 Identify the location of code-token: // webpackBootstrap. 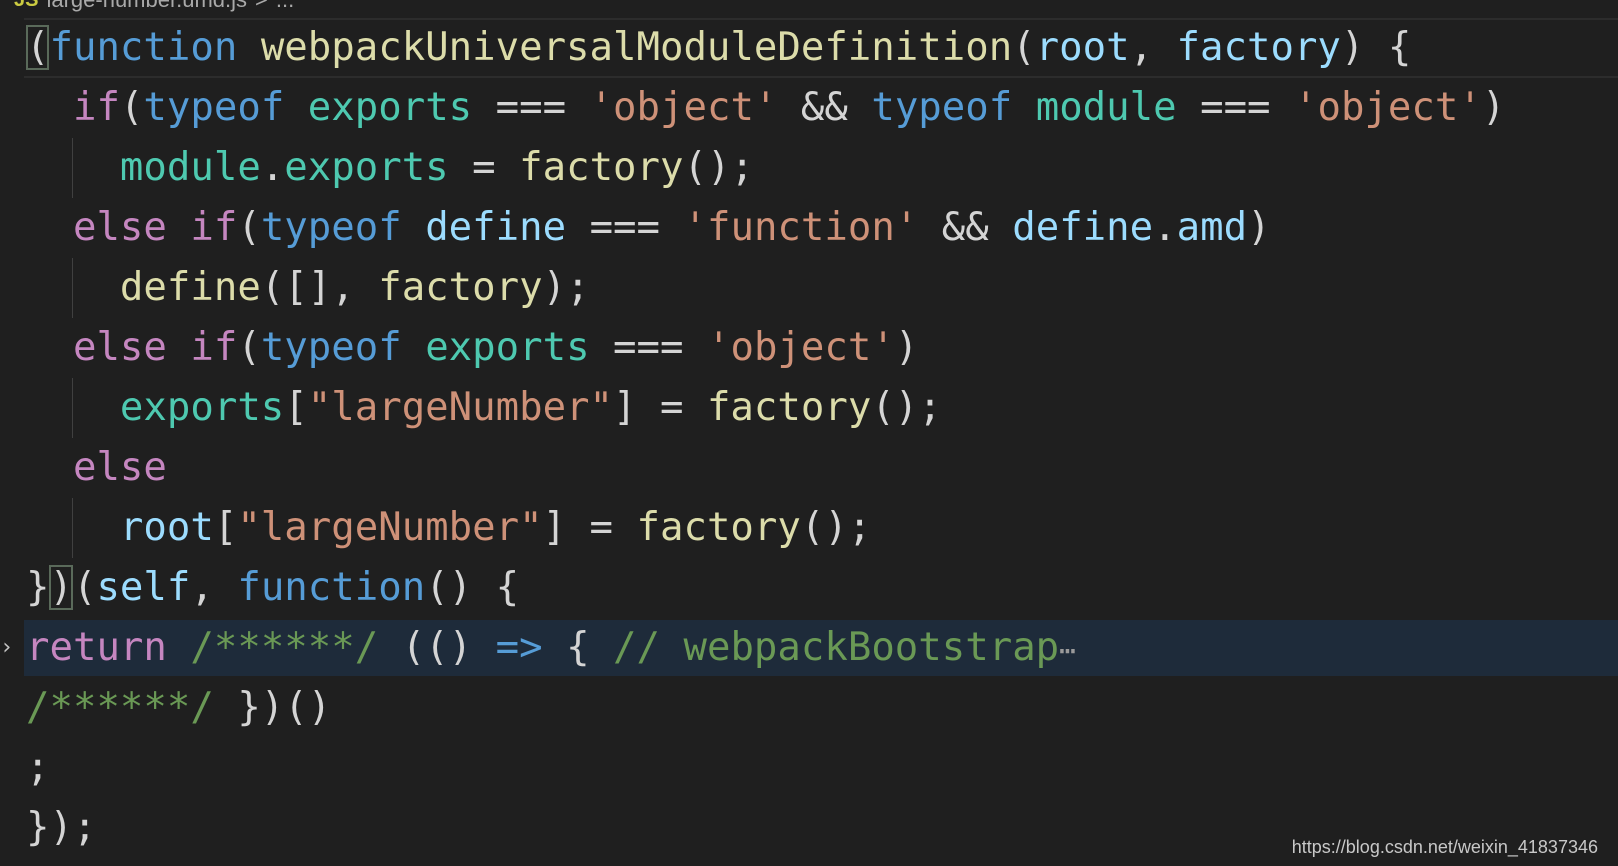
(836, 647).